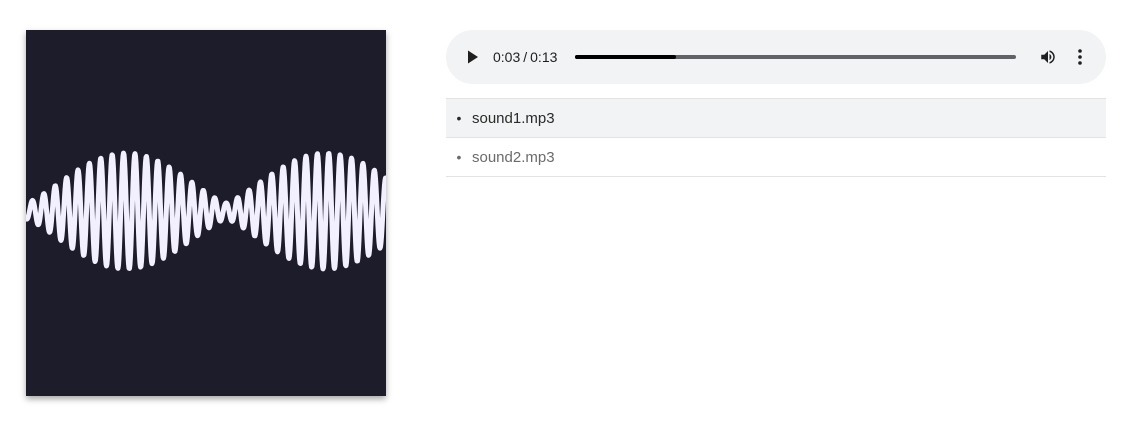 The image size is (1141, 426). Describe the element at coordinates (795, 57) in the screenshot. I see `seek-slider` at that location.